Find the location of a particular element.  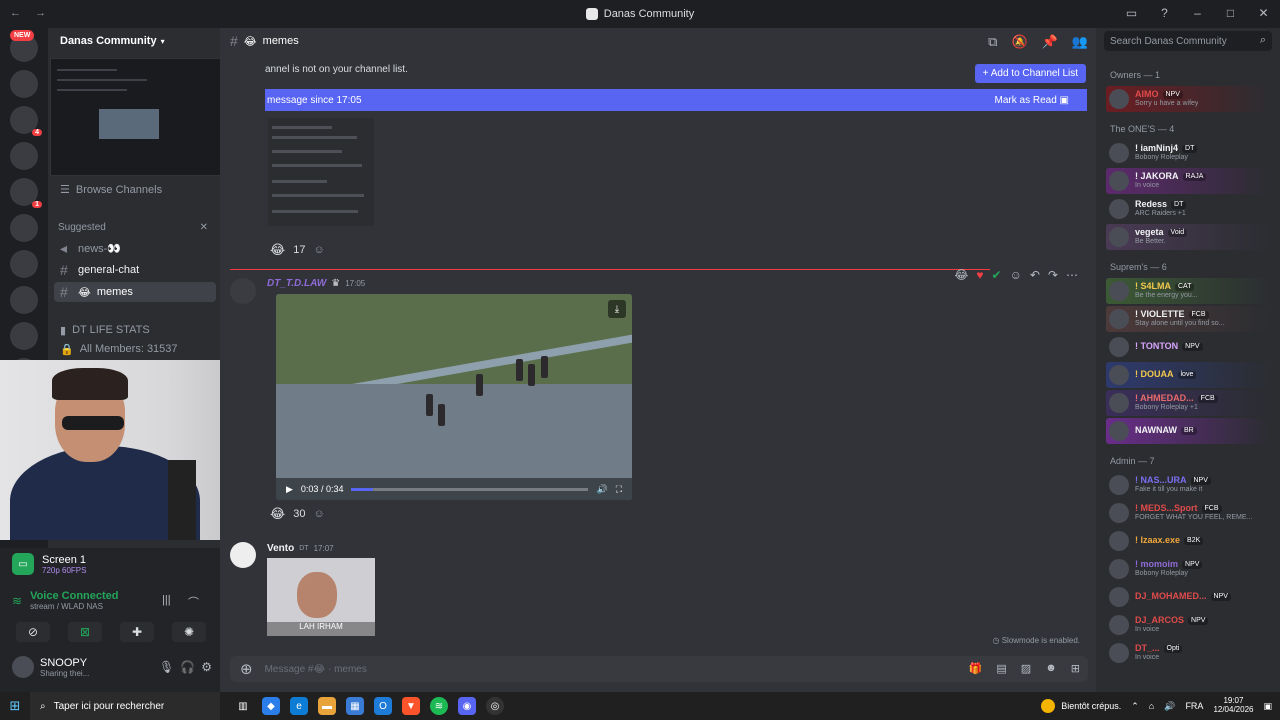

members-icon: 👥 is located at coordinates (1080, 42).